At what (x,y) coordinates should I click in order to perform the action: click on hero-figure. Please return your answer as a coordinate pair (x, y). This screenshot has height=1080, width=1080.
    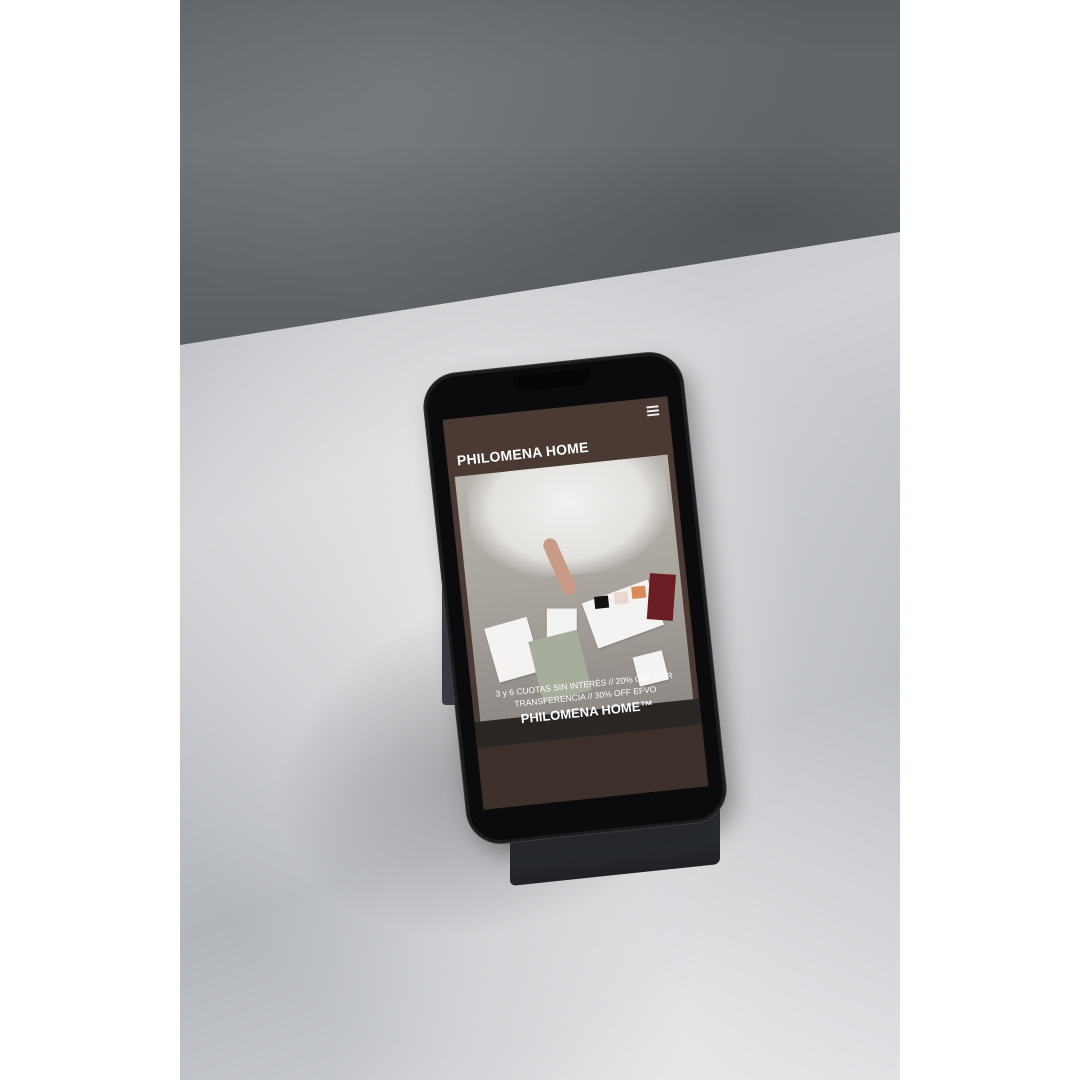
    Looking at the image, I should click on (570, 520).